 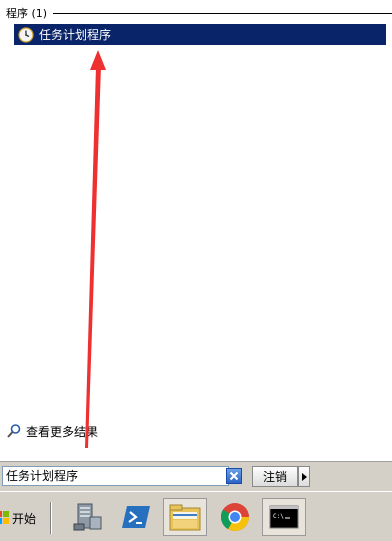 I want to click on search-input, so click(x=115, y=476).